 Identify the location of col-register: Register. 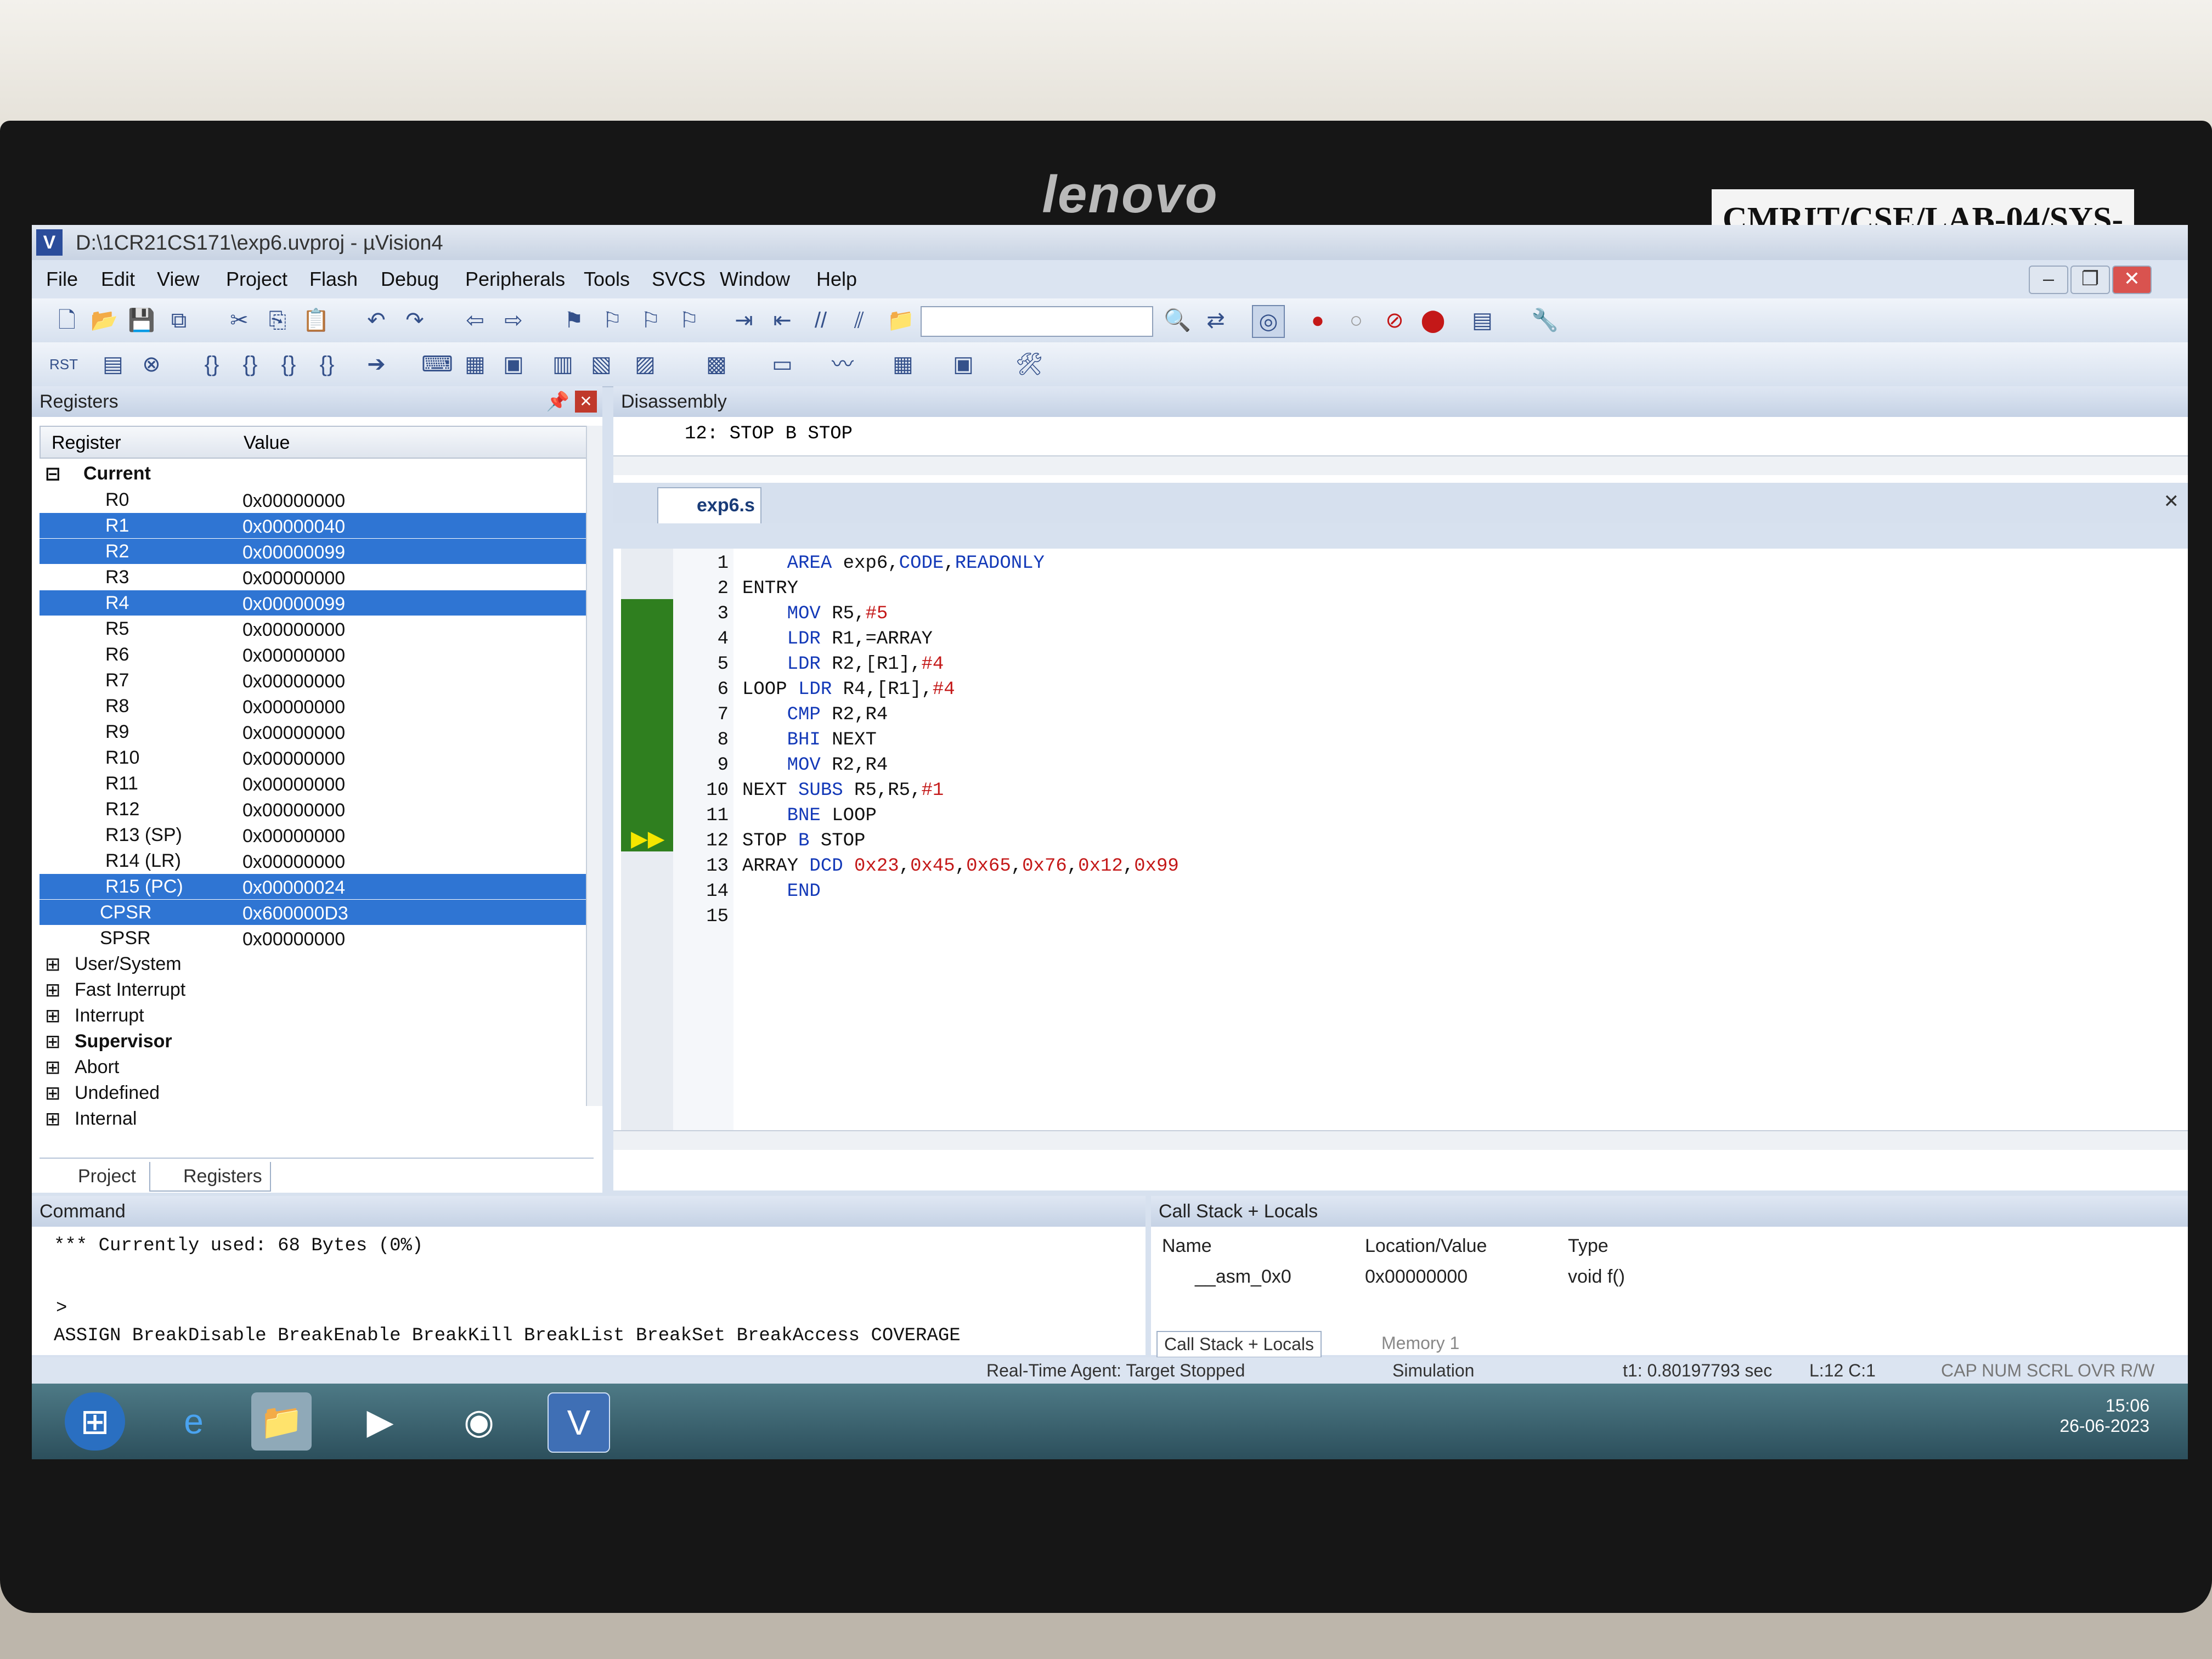
(87, 443).